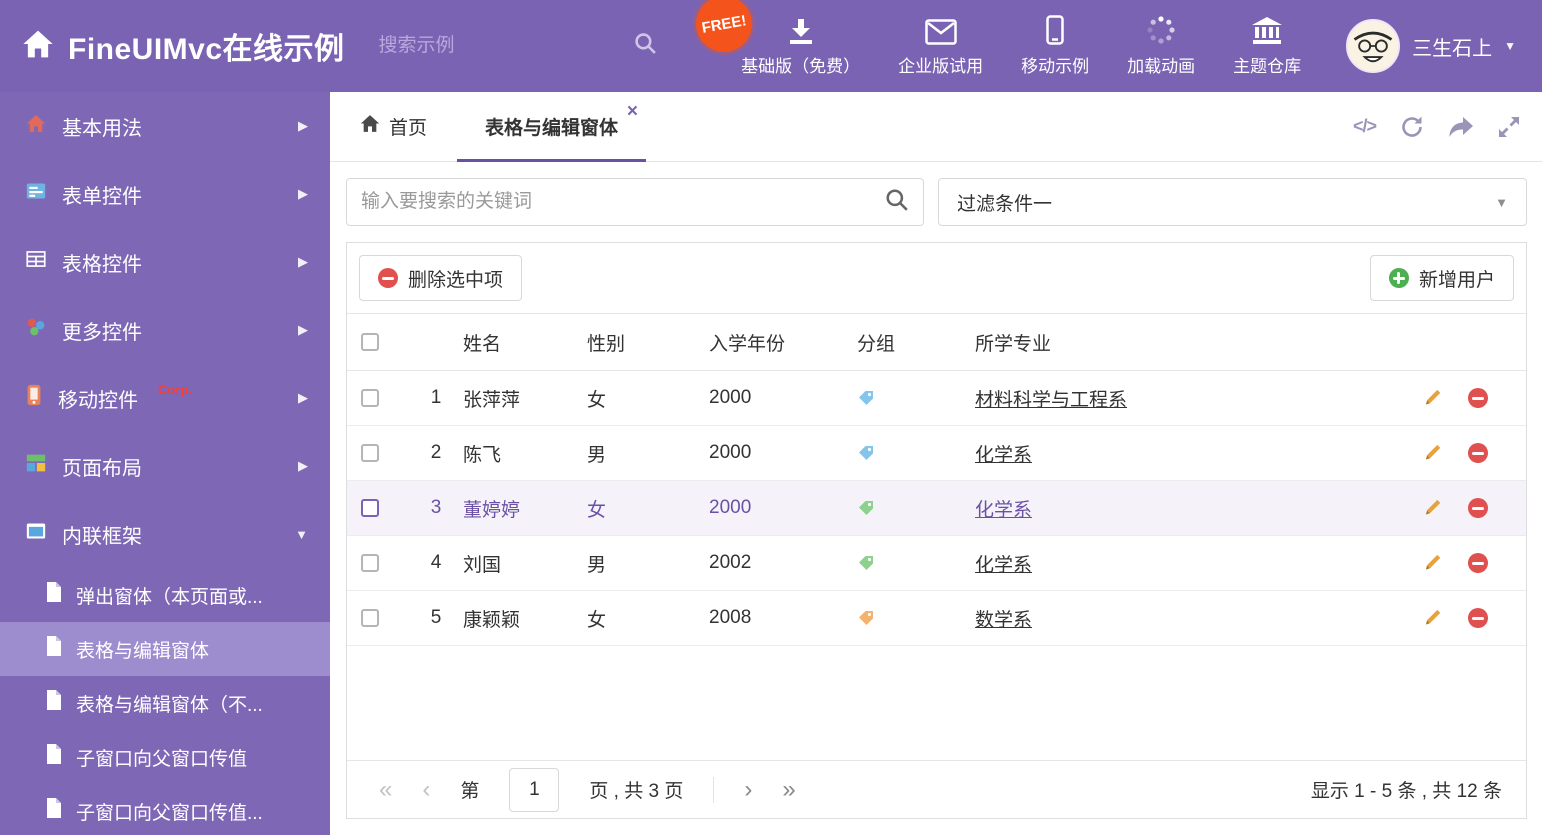  I want to click on username: 三生石上, so click(1452, 46).